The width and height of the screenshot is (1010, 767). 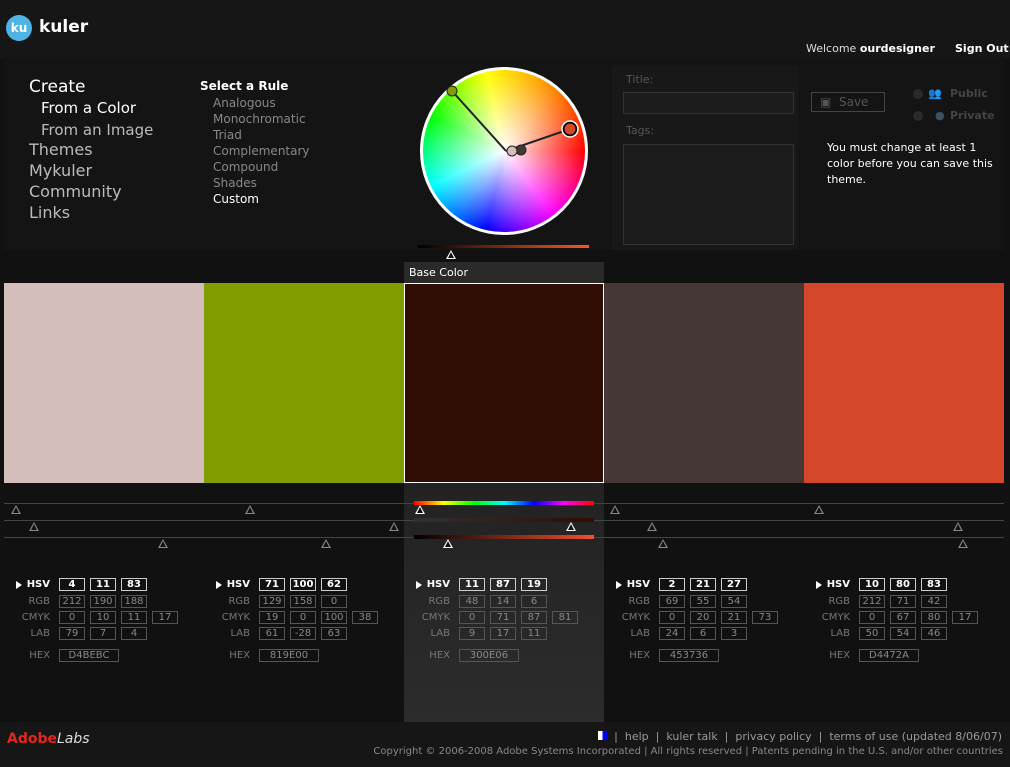 What do you see at coordinates (672, 584) in the screenshot?
I see `hsv-field: 2` at bounding box center [672, 584].